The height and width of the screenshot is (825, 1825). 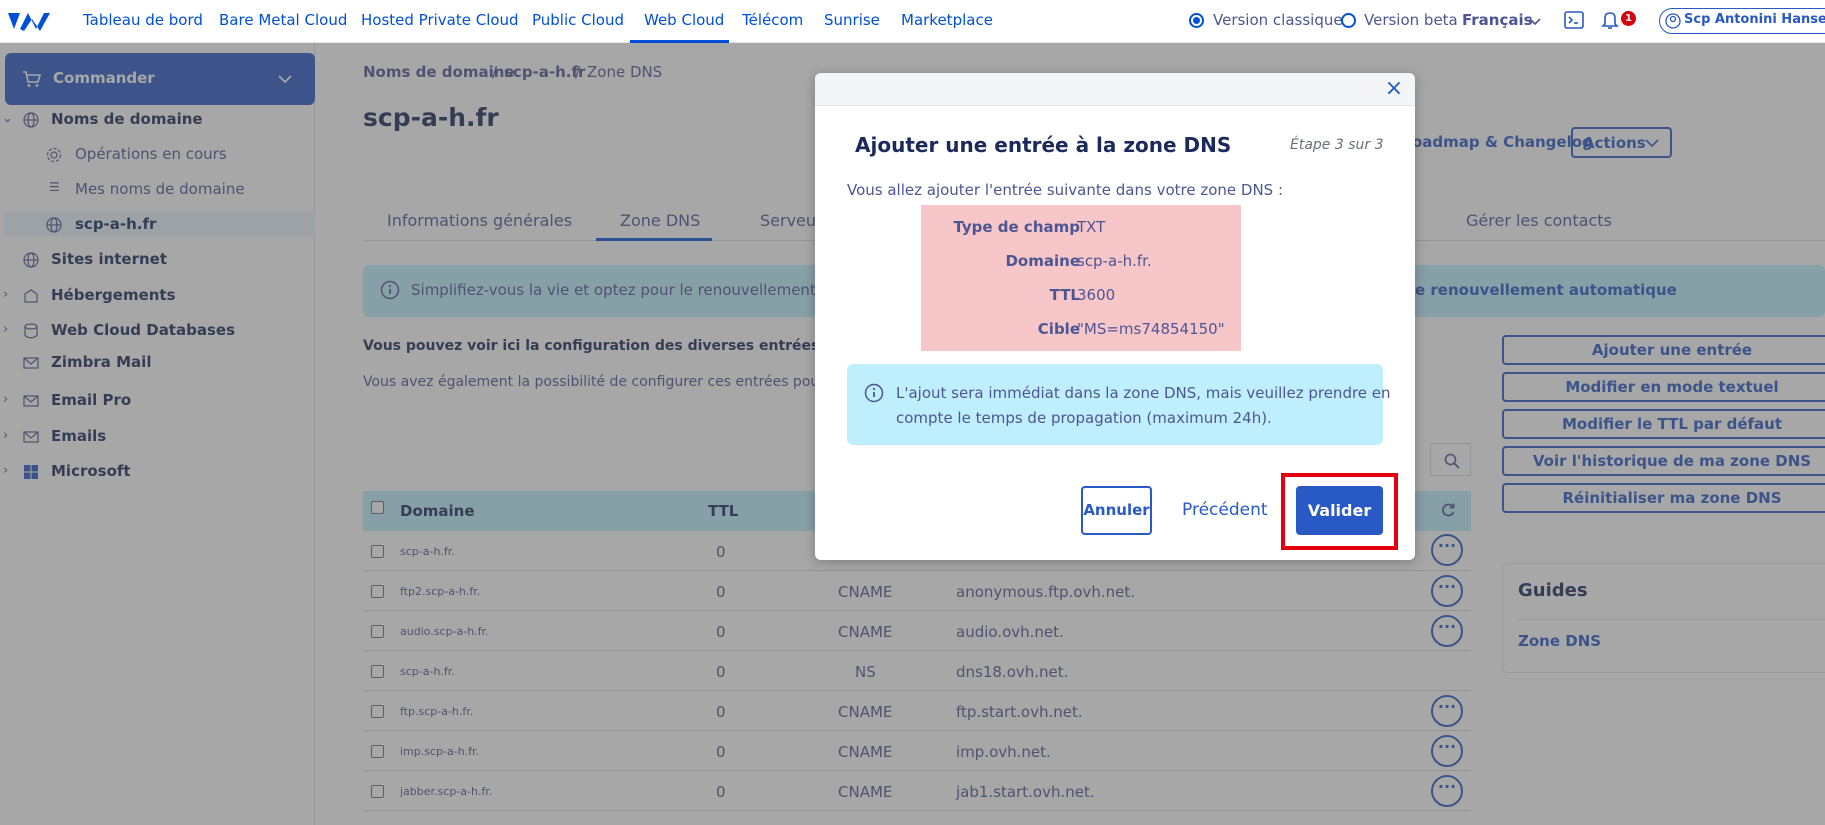 What do you see at coordinates (1394, 89) in the screenshot?
I see `close-icon: ×` at bounding box center [1394, 89].